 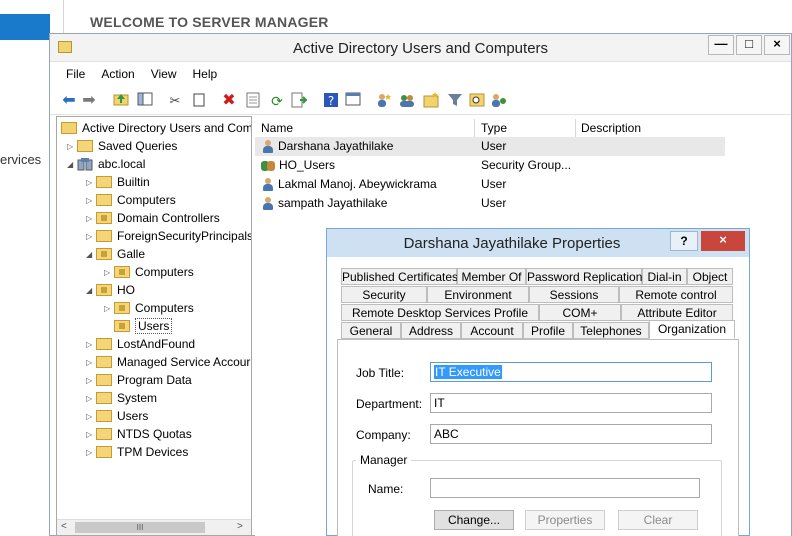 What do you see at coordinates (145, 101) in the screenshot?
I see `show-console-tree-icon` at bounding box center [145, 101].